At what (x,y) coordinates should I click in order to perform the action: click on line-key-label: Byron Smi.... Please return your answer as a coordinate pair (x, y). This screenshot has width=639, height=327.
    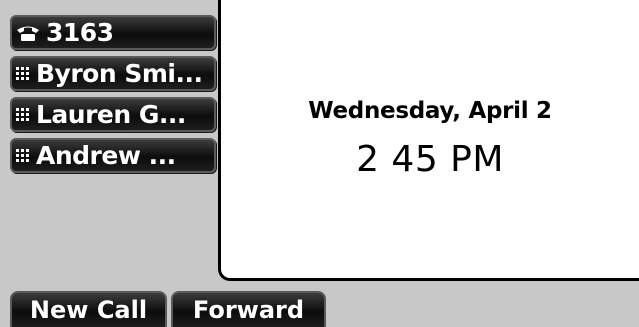
    Looking at the image, I should click on (119, 73).